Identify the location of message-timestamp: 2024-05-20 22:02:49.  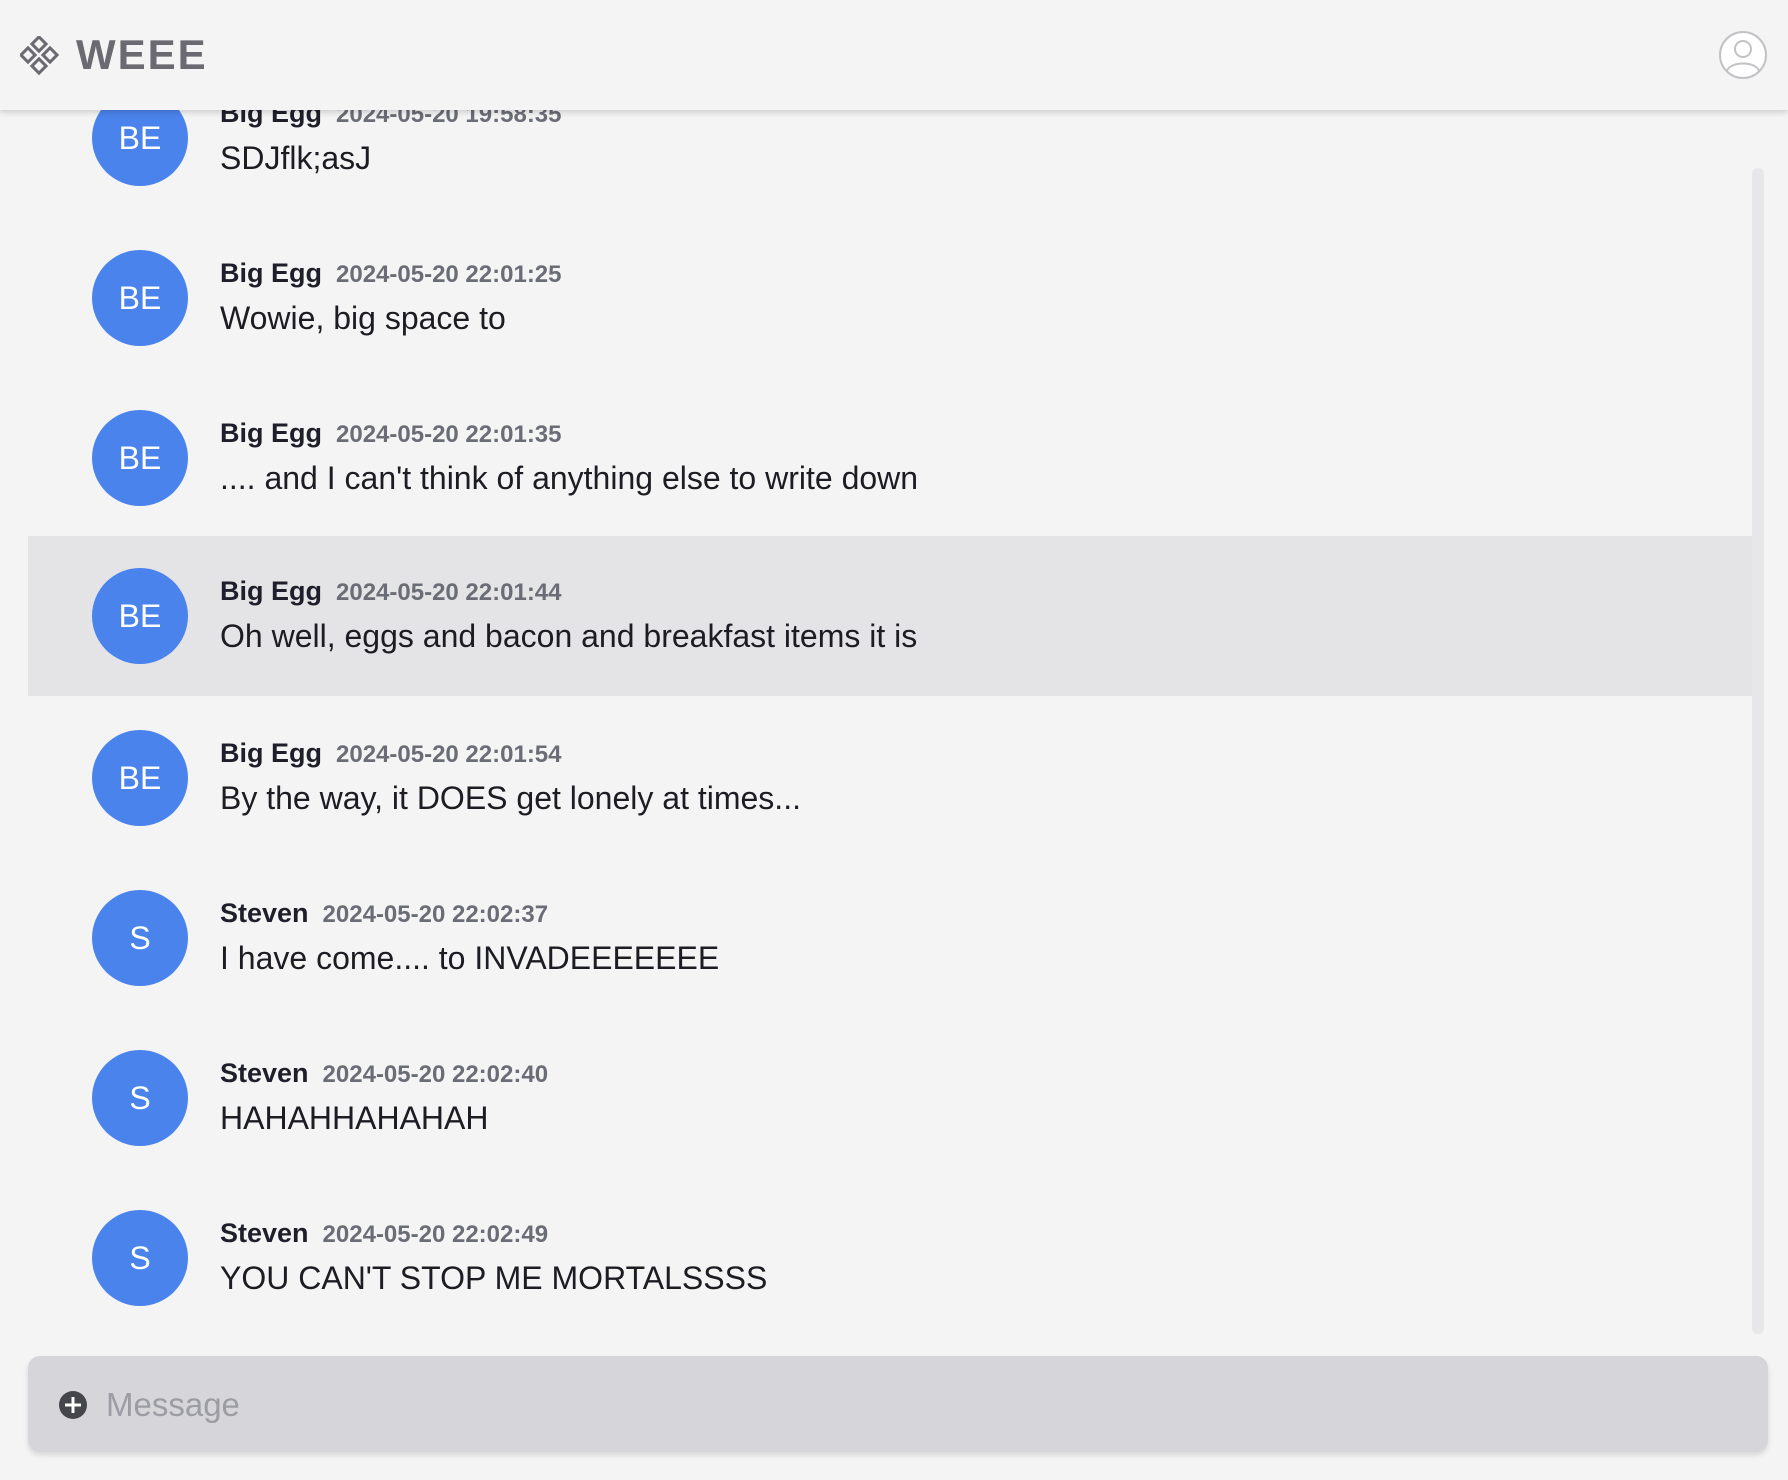
(435, 1234).